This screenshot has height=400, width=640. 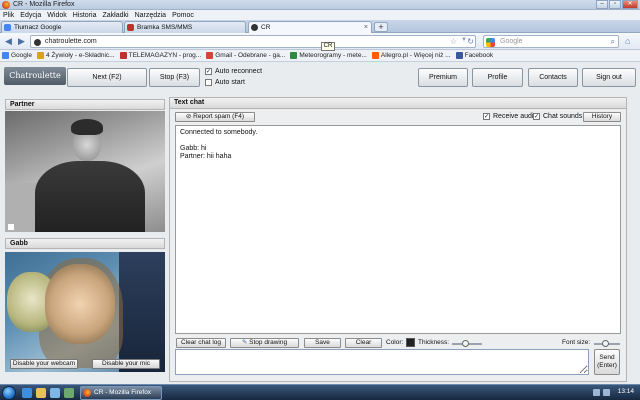 I want to click on next-button: Next (F2), so click(x=107, y=77).